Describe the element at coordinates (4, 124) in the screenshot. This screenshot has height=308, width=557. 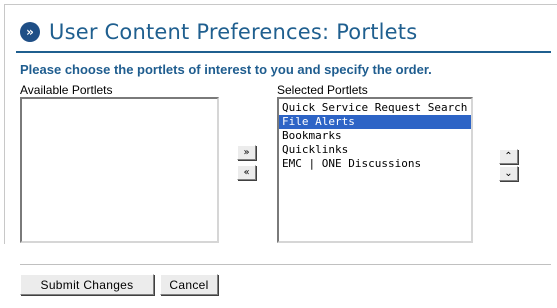
I see `frame-left-border` at that location.